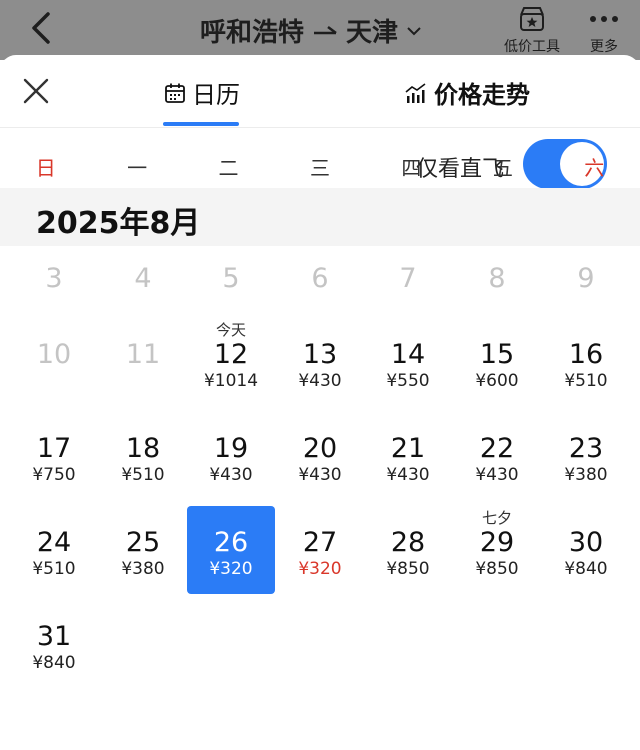 This screenshot has width=640, height=750. What do you see at coordinates (586, 542) in the screenshot?
I see `day-number: 30` at bounding box center [586, 542].